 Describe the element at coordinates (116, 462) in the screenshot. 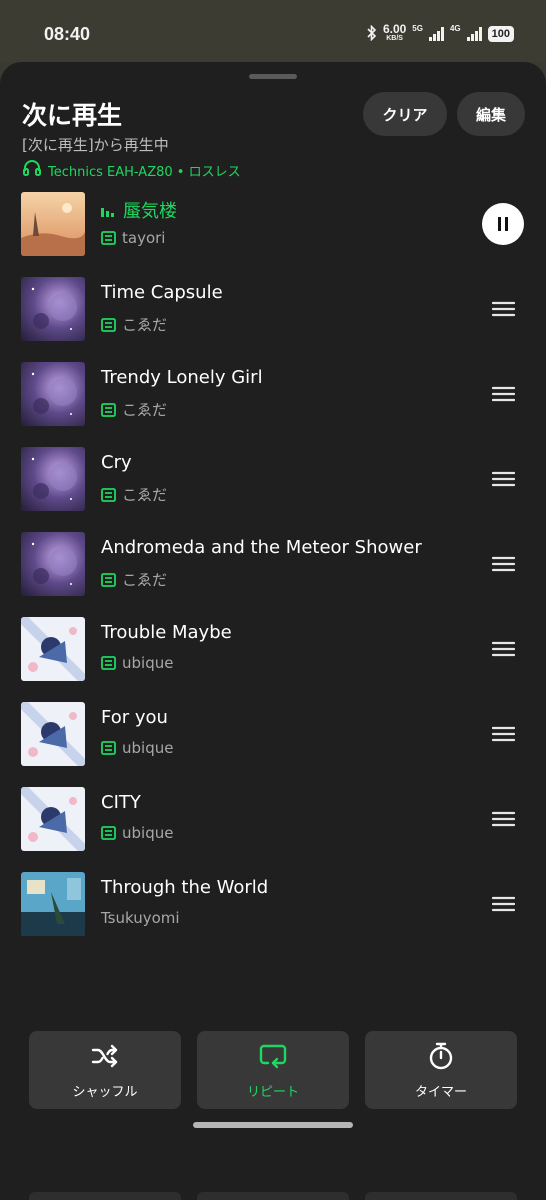

I see `track-title: Cry` at that location.